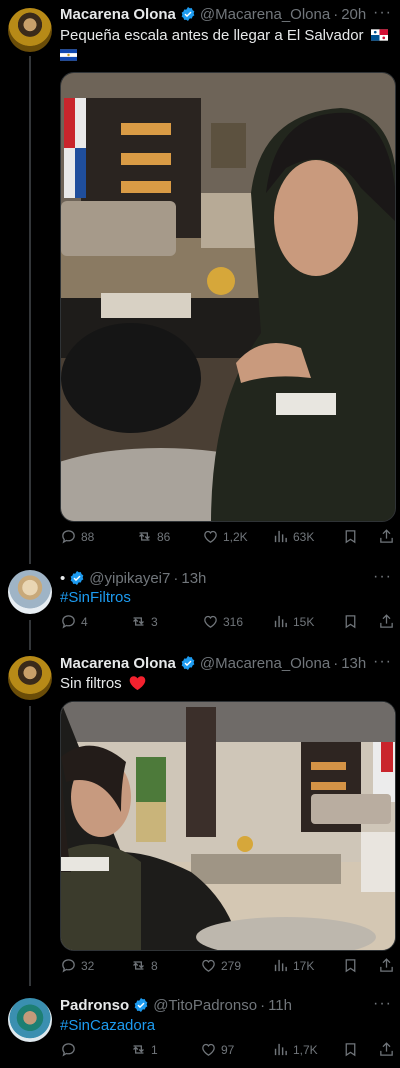 The width and height of the screenshot is (400, 1068). I want to click on timestamp: 20h, so click(353, 14).